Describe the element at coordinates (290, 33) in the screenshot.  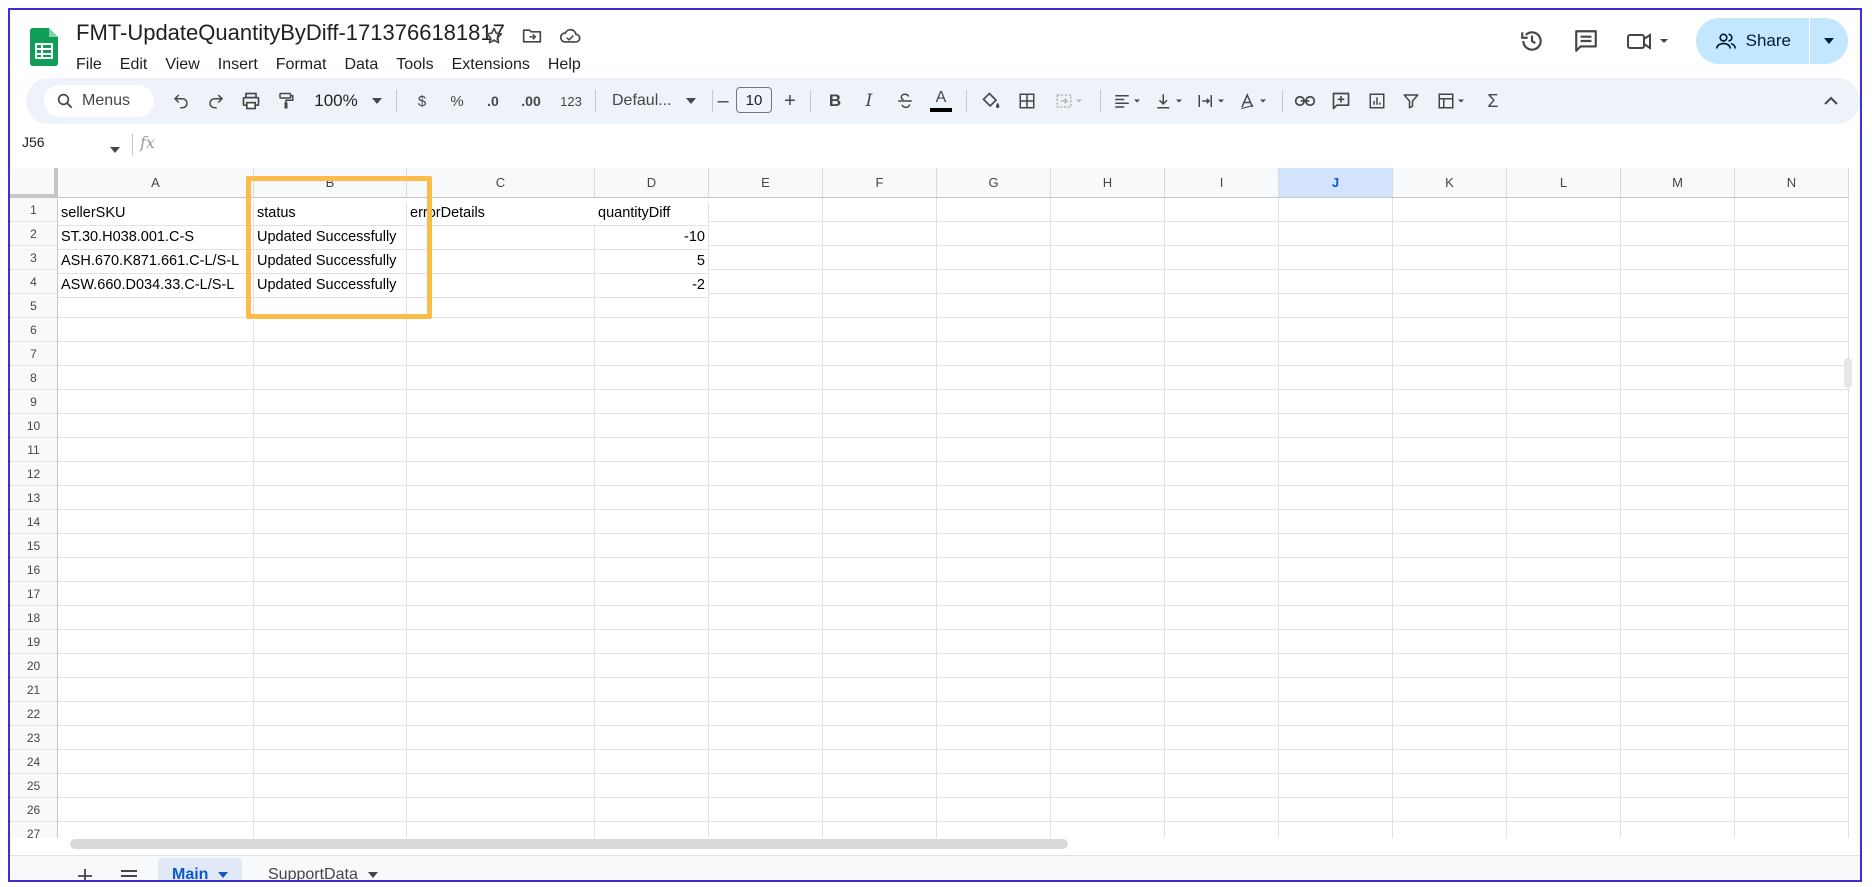
I see `document-title: FMT-UpdateQuantityByDiff-1713766181817` at that location.